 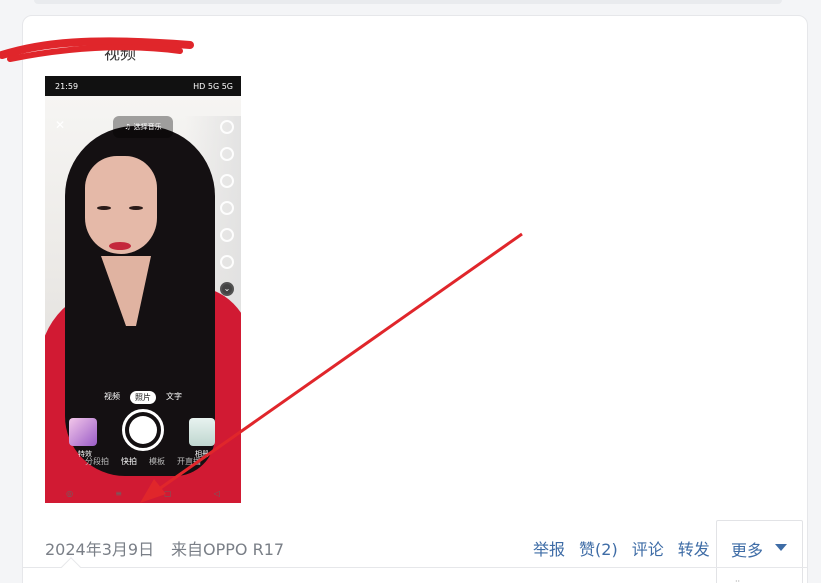 I want to click on beauty-icon, so click(x=227, y=235).